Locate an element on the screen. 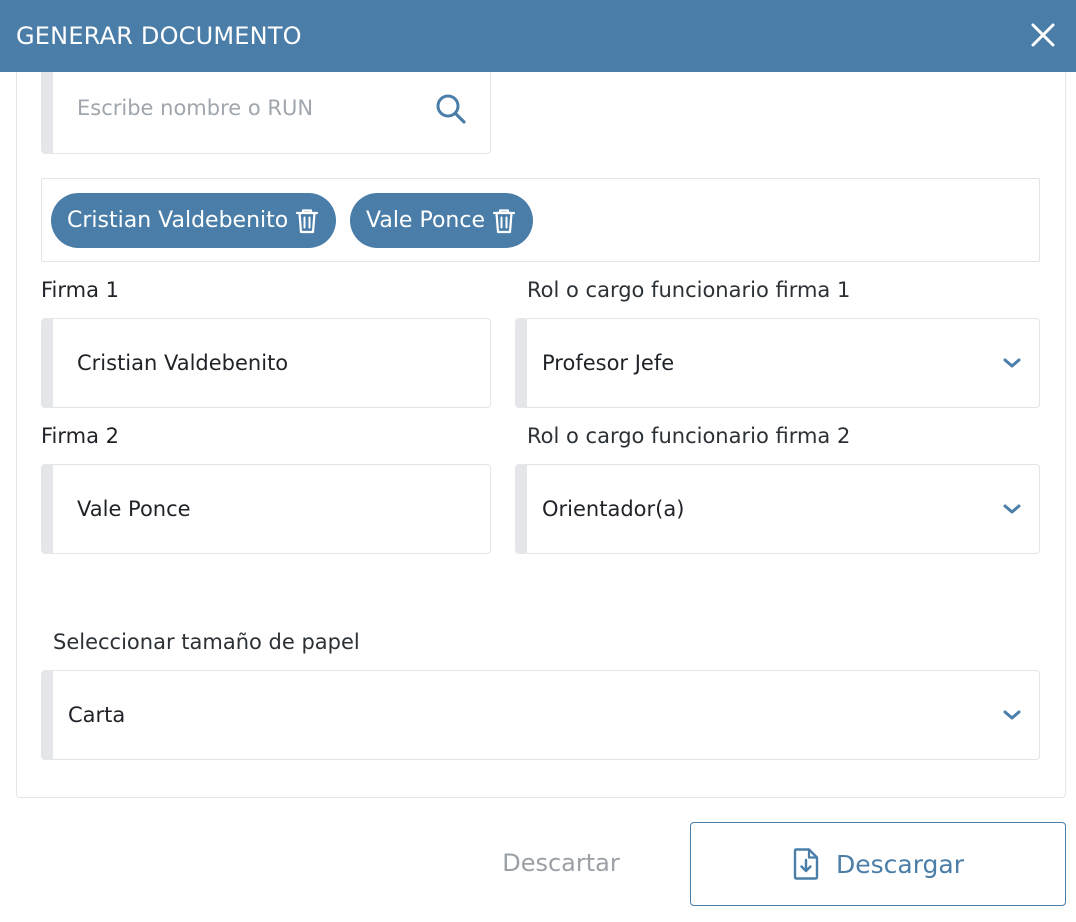 The height and width of the screenshot is (922, 1076). selected-signers-box: Cristian Valdebenito Vale Ponce is located at coordinates (540, 220).